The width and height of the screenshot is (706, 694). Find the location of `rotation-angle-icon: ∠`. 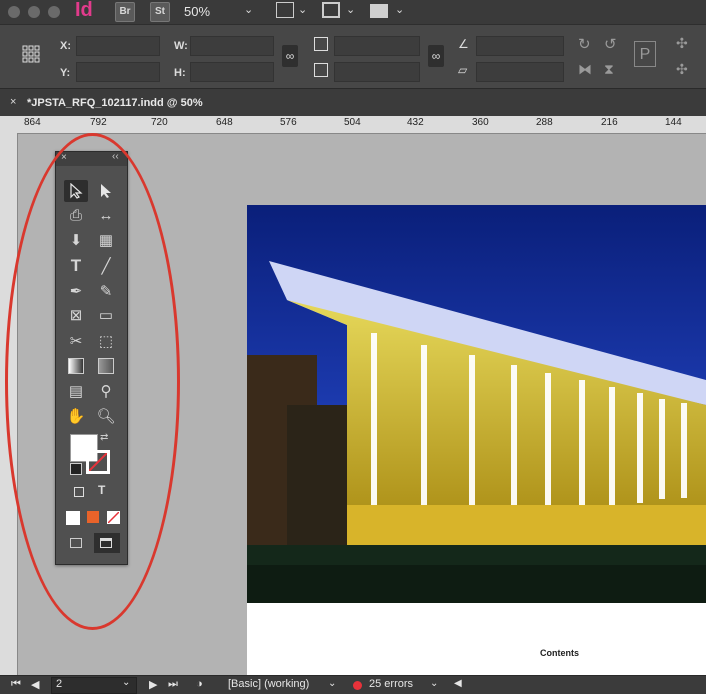

rotation-angle-icon: ∠ is located at coordinates (463, 44).